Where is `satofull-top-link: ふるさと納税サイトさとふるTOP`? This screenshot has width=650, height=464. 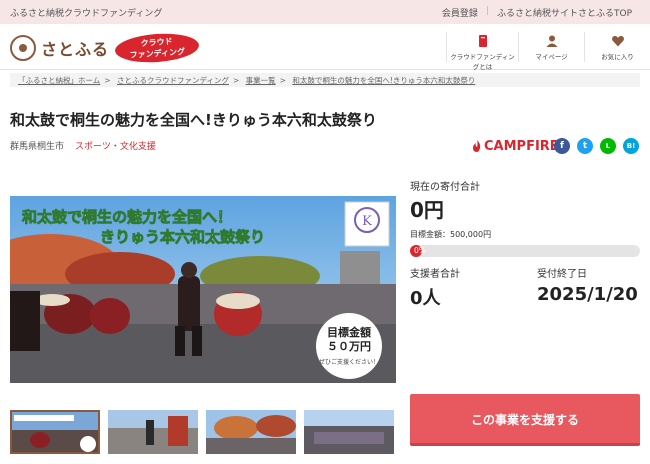 satofull-top-link: ふるさと納税サイトさとふるTOP is located at coordinates (564, 12).